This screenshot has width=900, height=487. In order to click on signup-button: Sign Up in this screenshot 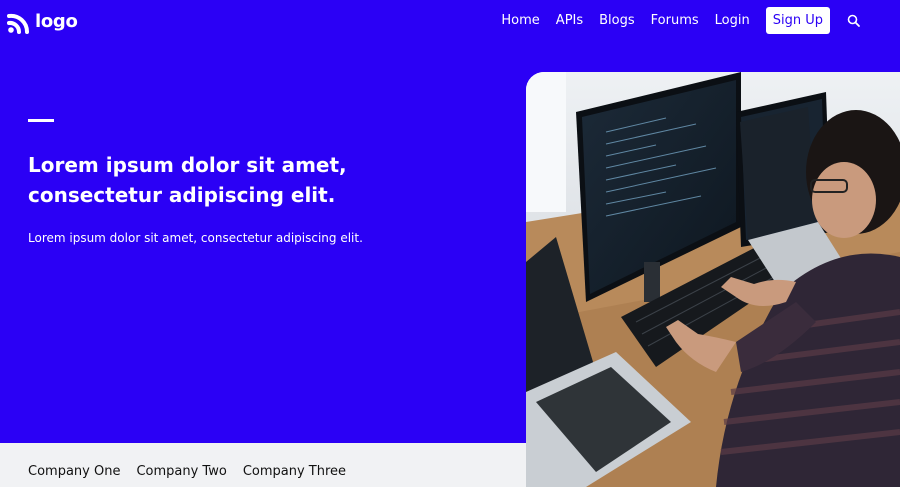, I will do `click(797, 20)`.